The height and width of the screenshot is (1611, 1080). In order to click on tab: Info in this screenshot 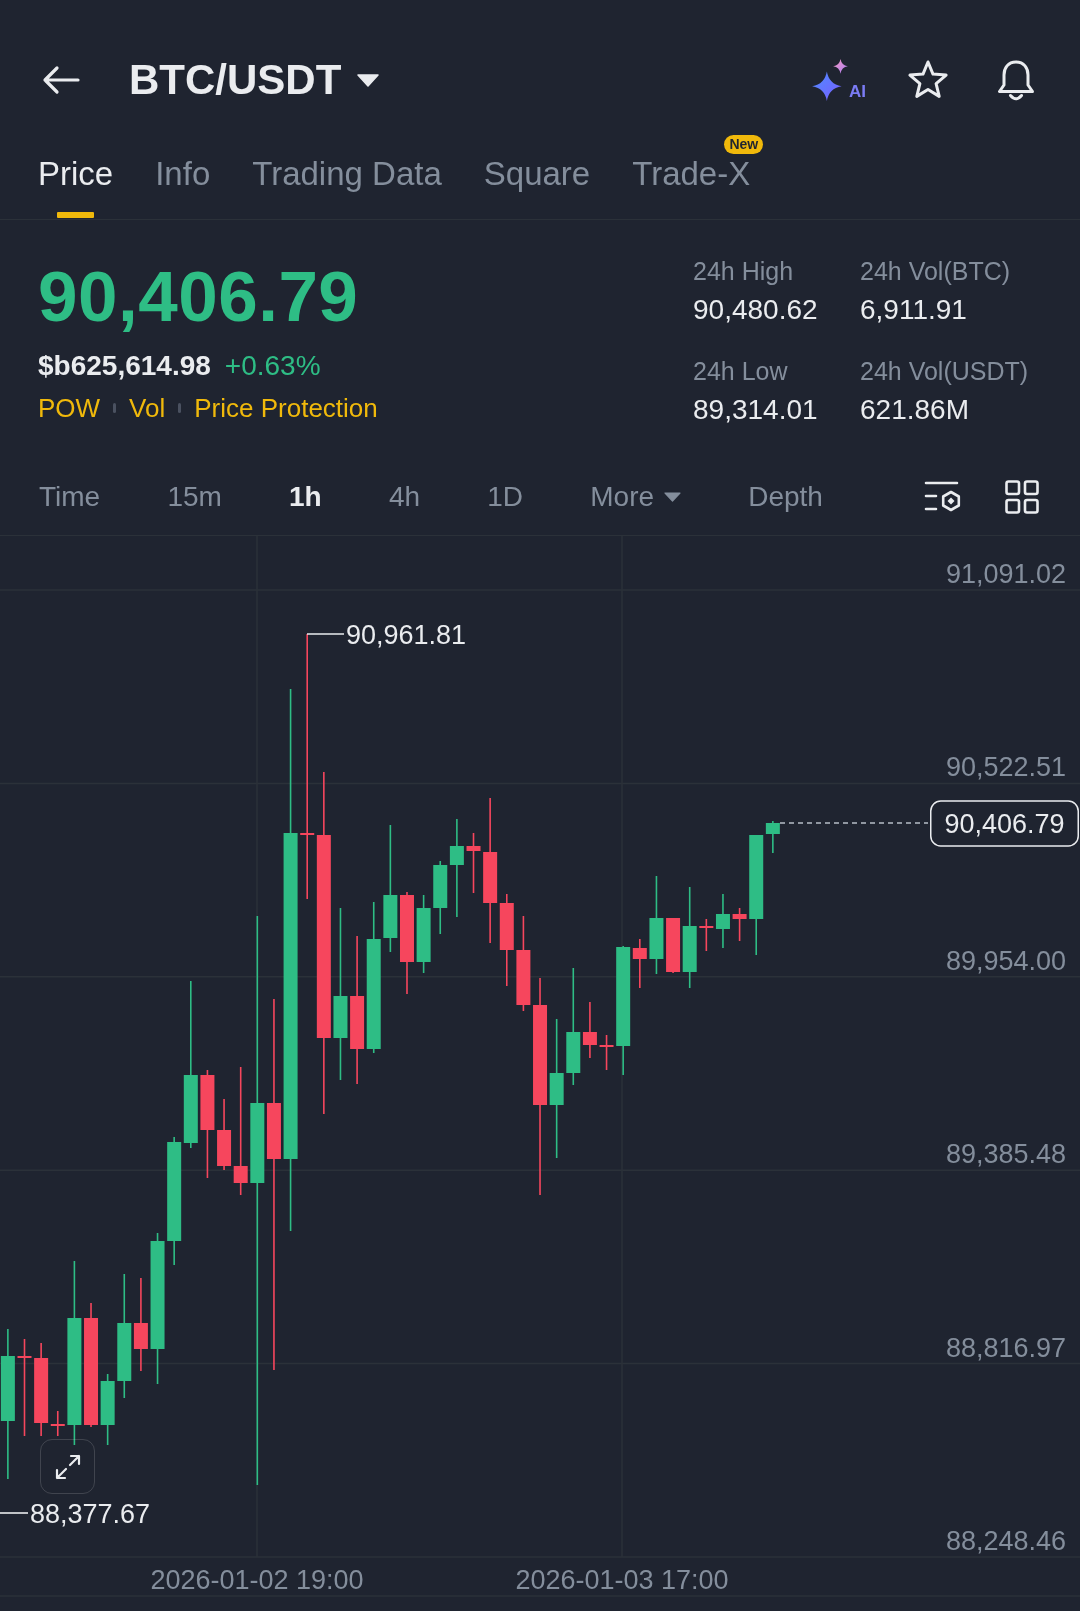, I will do `click(183, 187)`.